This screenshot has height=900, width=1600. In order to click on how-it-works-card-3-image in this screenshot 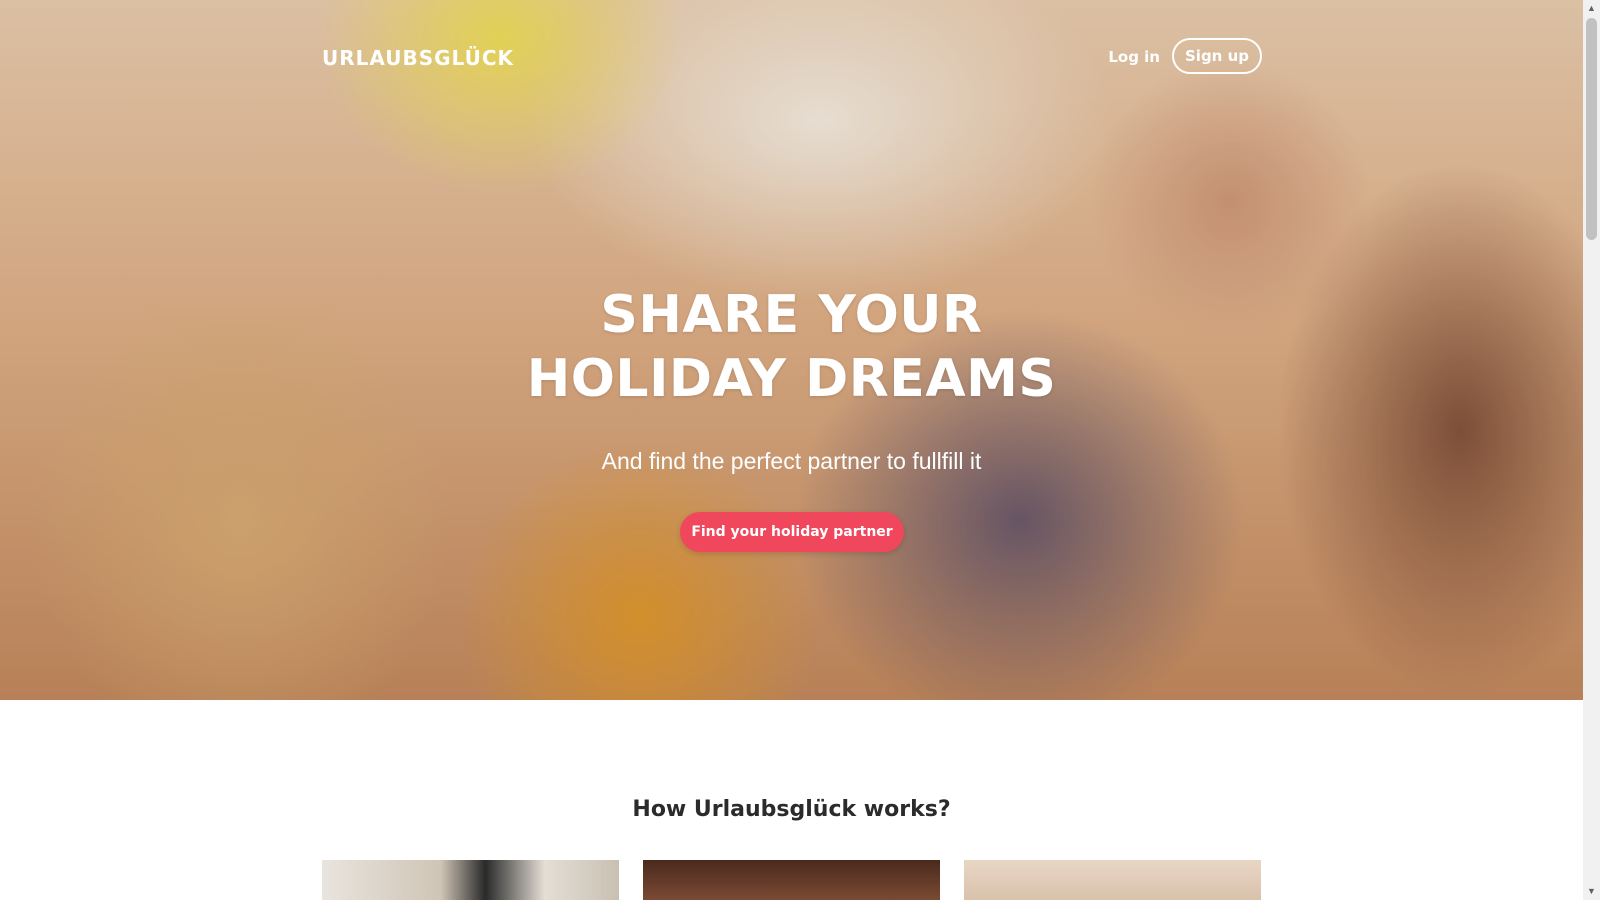, I will do `click(1112, 880)`.